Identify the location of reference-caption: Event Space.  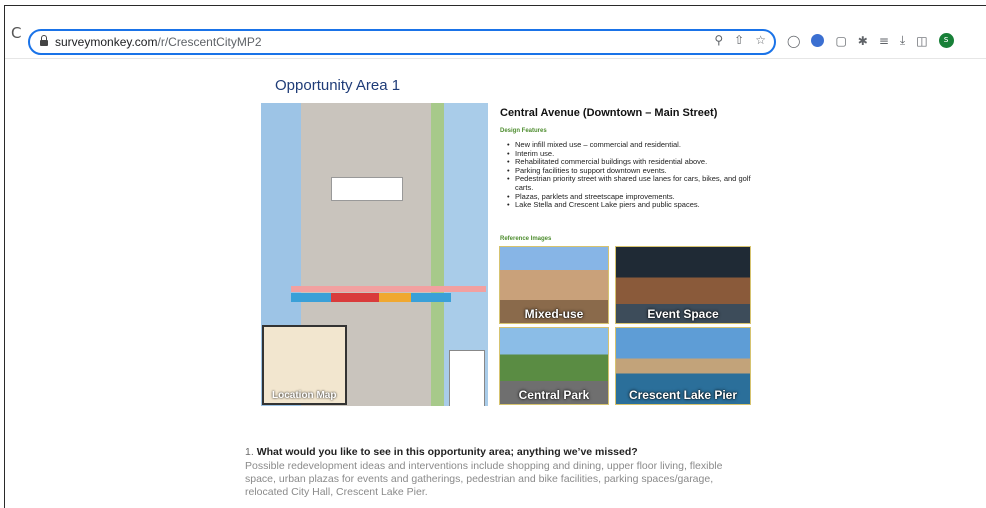
(683, 314).